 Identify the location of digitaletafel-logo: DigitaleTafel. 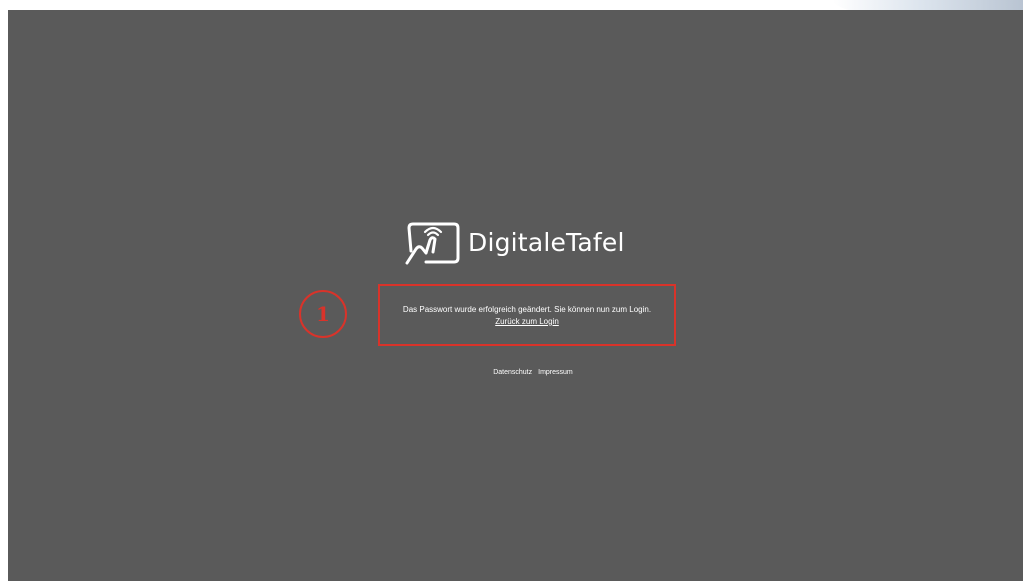
(514, 243).